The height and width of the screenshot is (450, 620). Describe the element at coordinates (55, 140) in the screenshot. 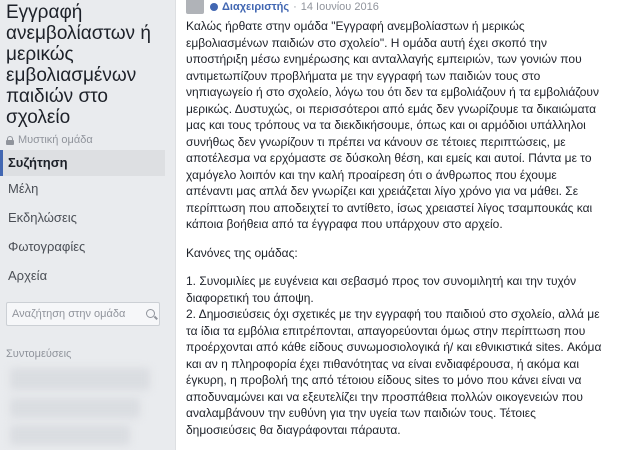

I see `privacy-label: Μυστική ομάδα` at that location.